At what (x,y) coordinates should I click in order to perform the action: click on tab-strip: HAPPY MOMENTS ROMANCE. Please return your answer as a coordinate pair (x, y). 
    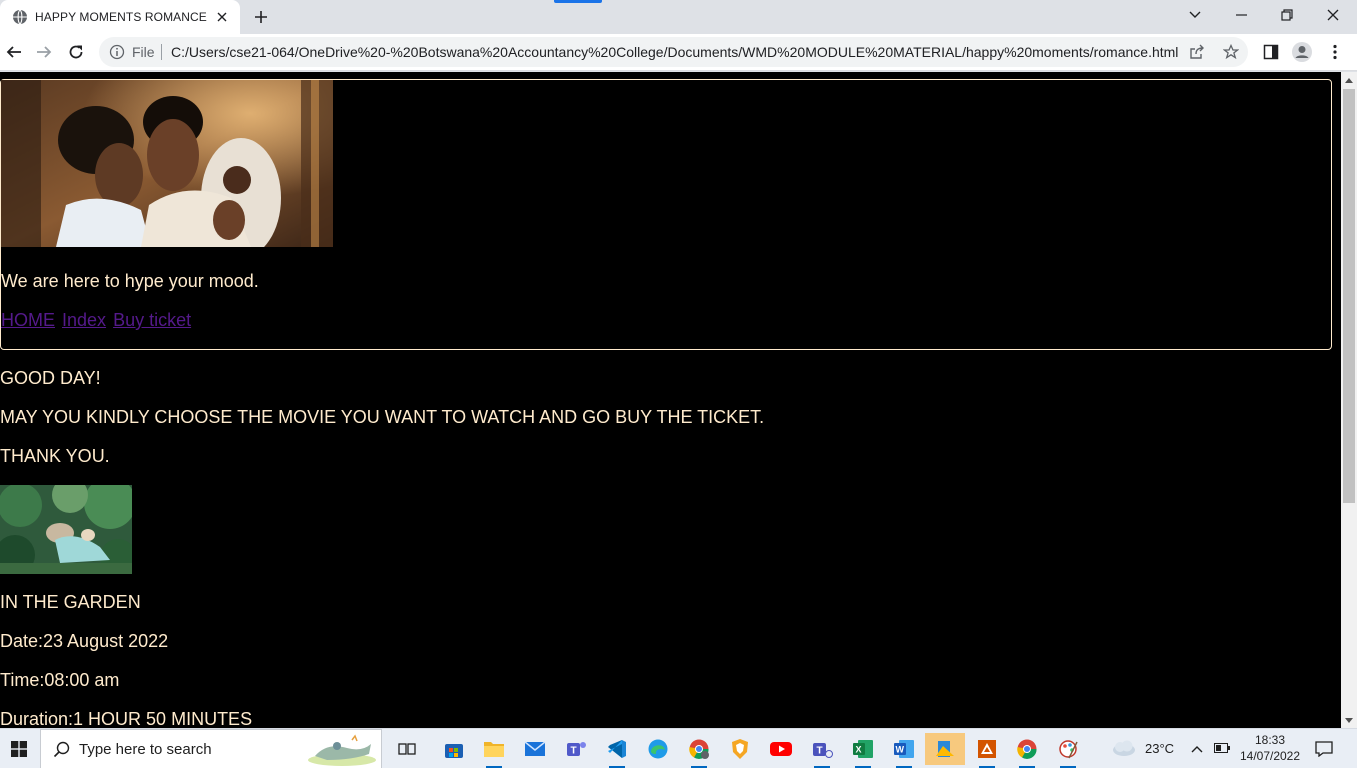
    Looking at the image, I should click on (678, 17).